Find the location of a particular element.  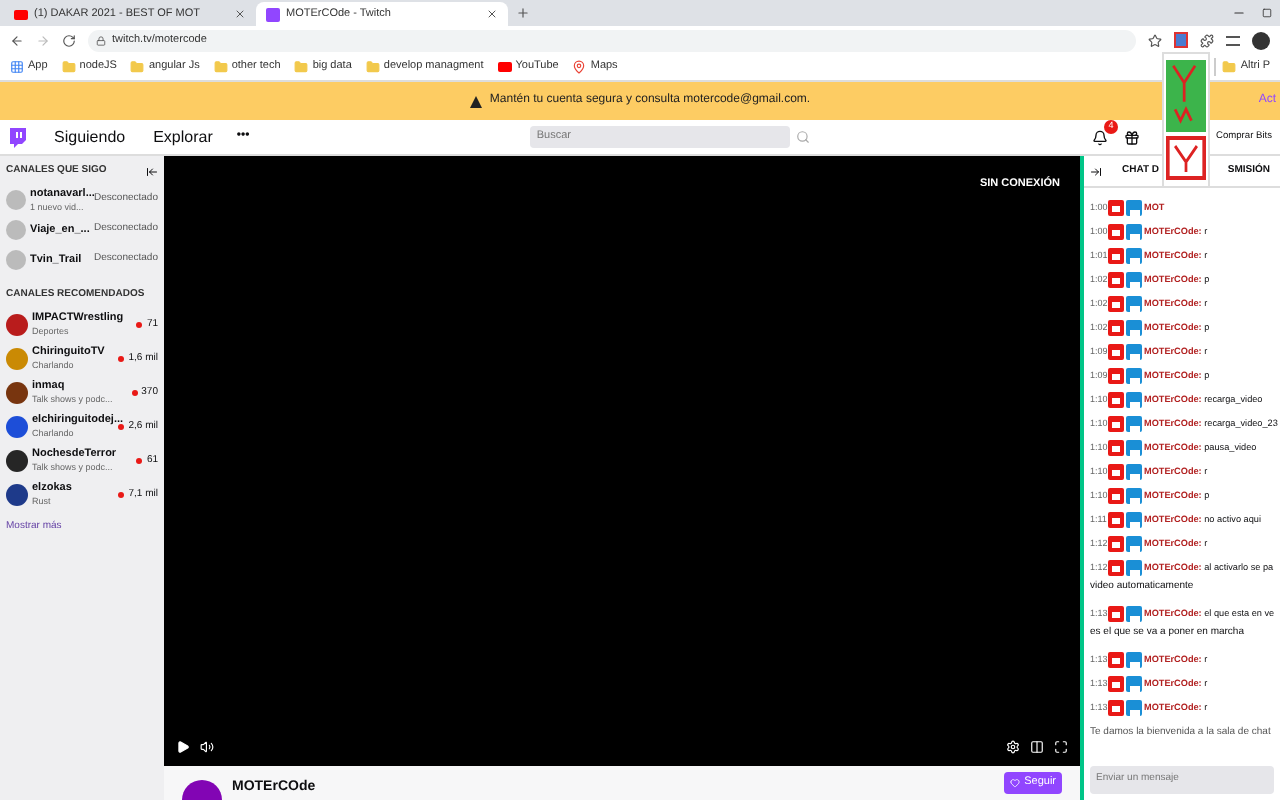

map-pin-icon is located at coordinates (579, 67).